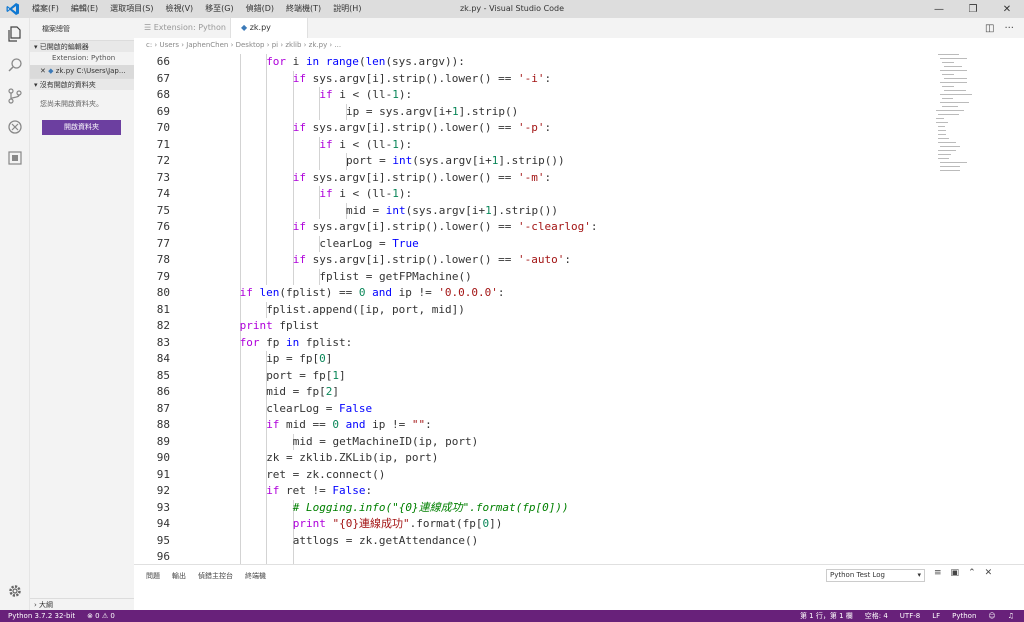  What do you see at coordinates (539, 276) in the screenshot?
I see `code-line: 79 fplist = getFPMachine()` at bounding box center [539, 276].